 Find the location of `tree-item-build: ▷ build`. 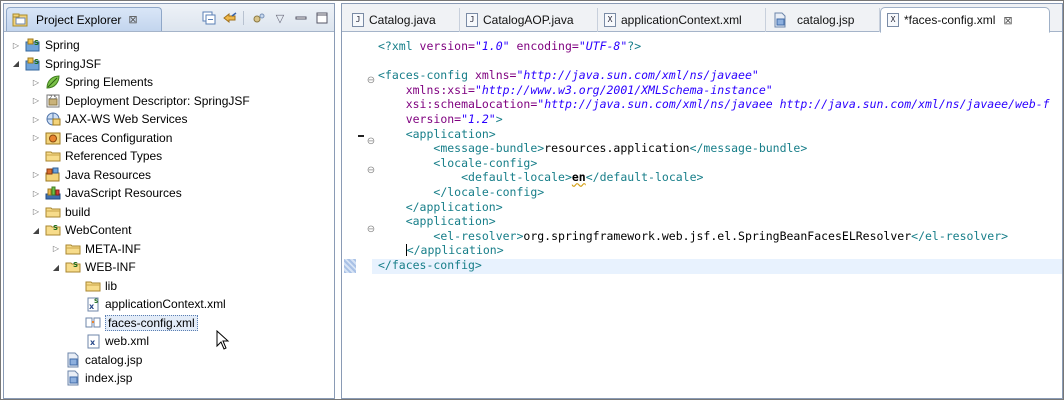

tree-item-build: ▷ build is located at coordinates (169, 212).